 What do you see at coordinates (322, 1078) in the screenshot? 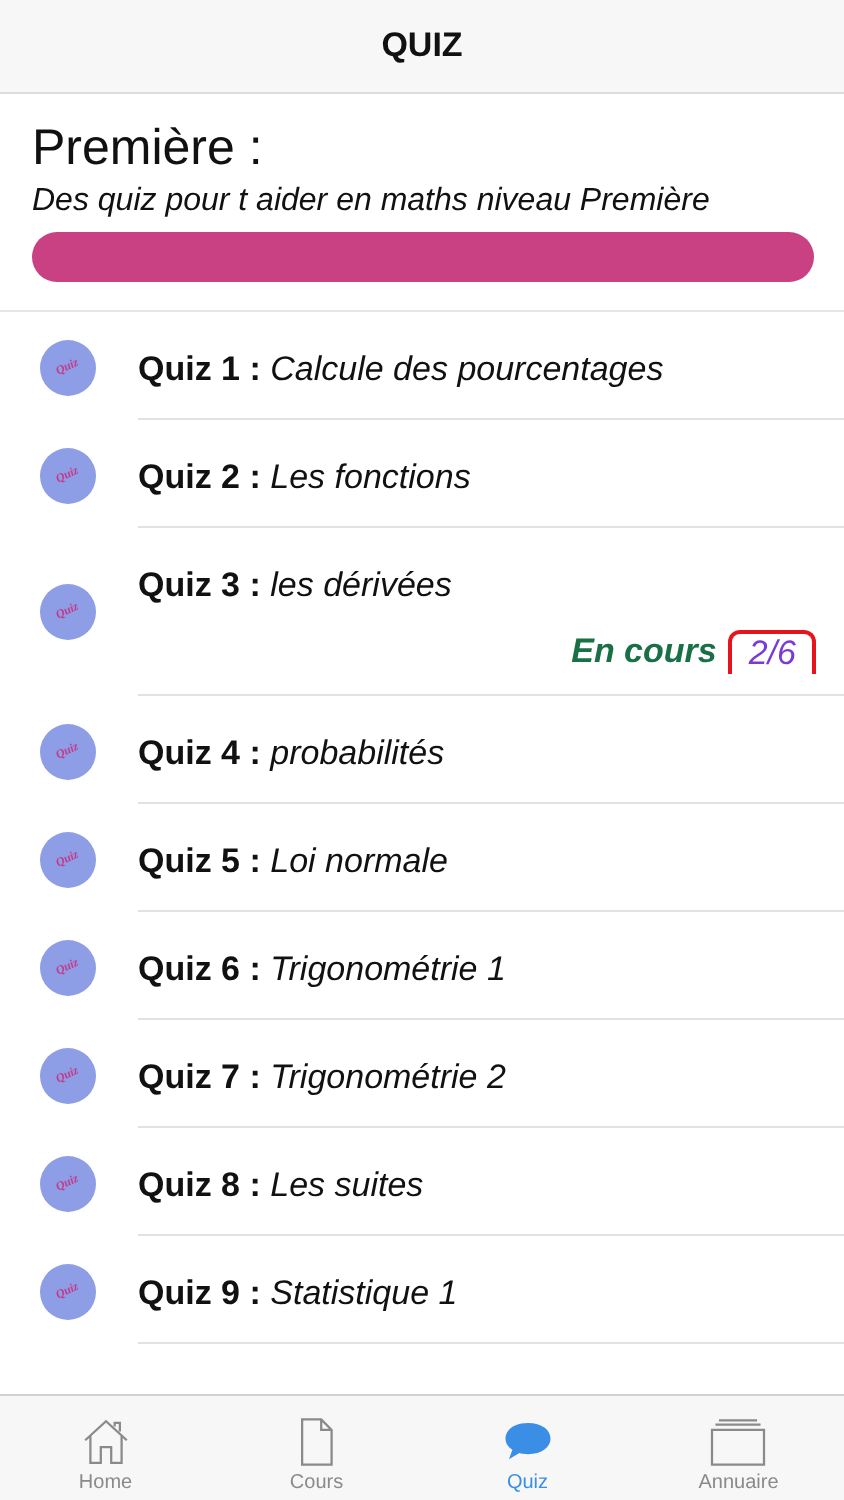
I see `quiz-item: Quiz 7 : Trigonométrie 2` at bounding box center [322, 1078].